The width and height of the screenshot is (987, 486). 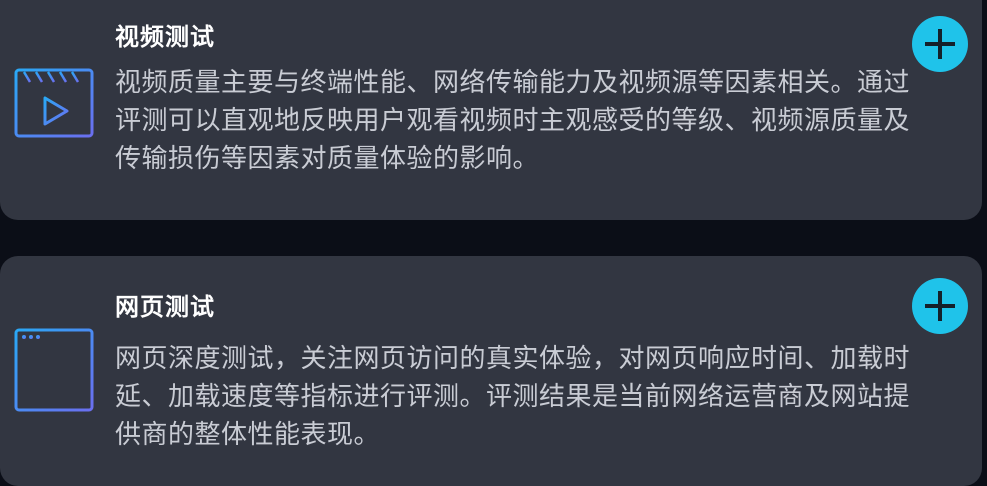 I want to click on plus-icon, so click(x=940, y=306).